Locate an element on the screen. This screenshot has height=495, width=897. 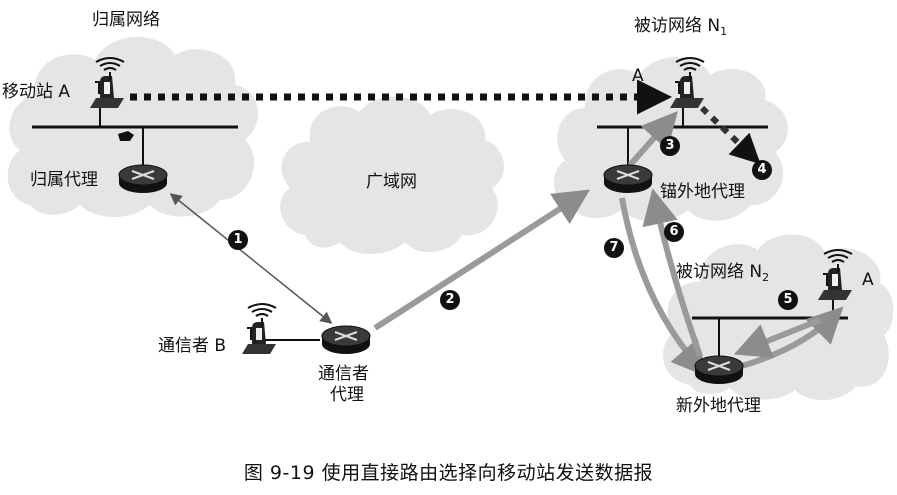
step-6-badge: 6 is located at coordinates (674, 232).